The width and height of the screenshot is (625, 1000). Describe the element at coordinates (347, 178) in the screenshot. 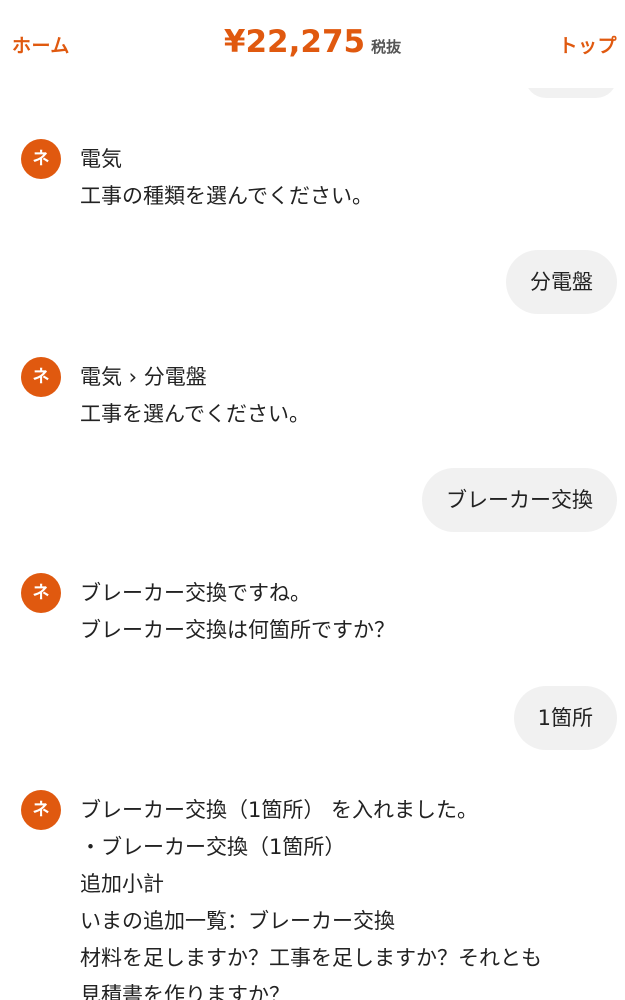

I see `bot-message-text: 電気 工事の種類を選んでください。` at that location.